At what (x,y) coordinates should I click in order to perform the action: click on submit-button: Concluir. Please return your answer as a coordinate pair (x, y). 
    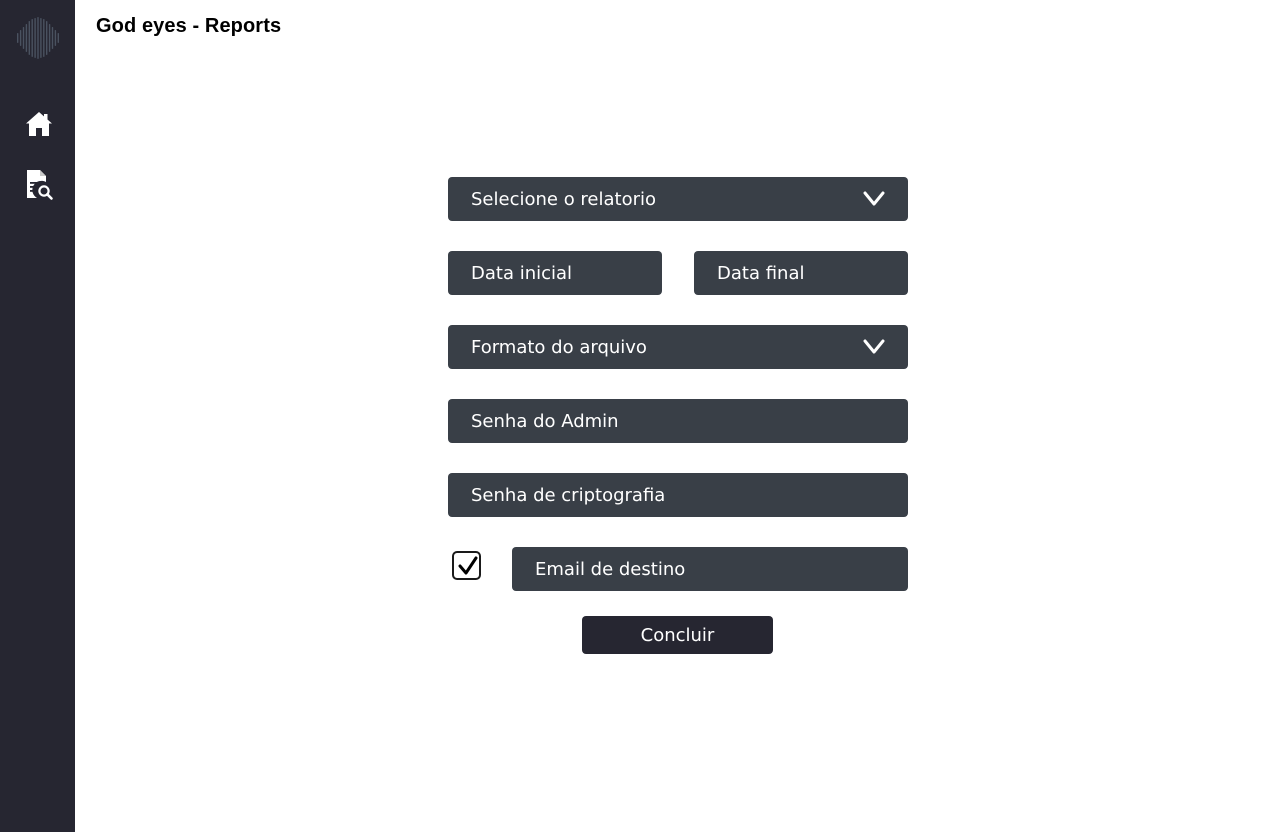
    Looking at the image, I should click on (677, 635).